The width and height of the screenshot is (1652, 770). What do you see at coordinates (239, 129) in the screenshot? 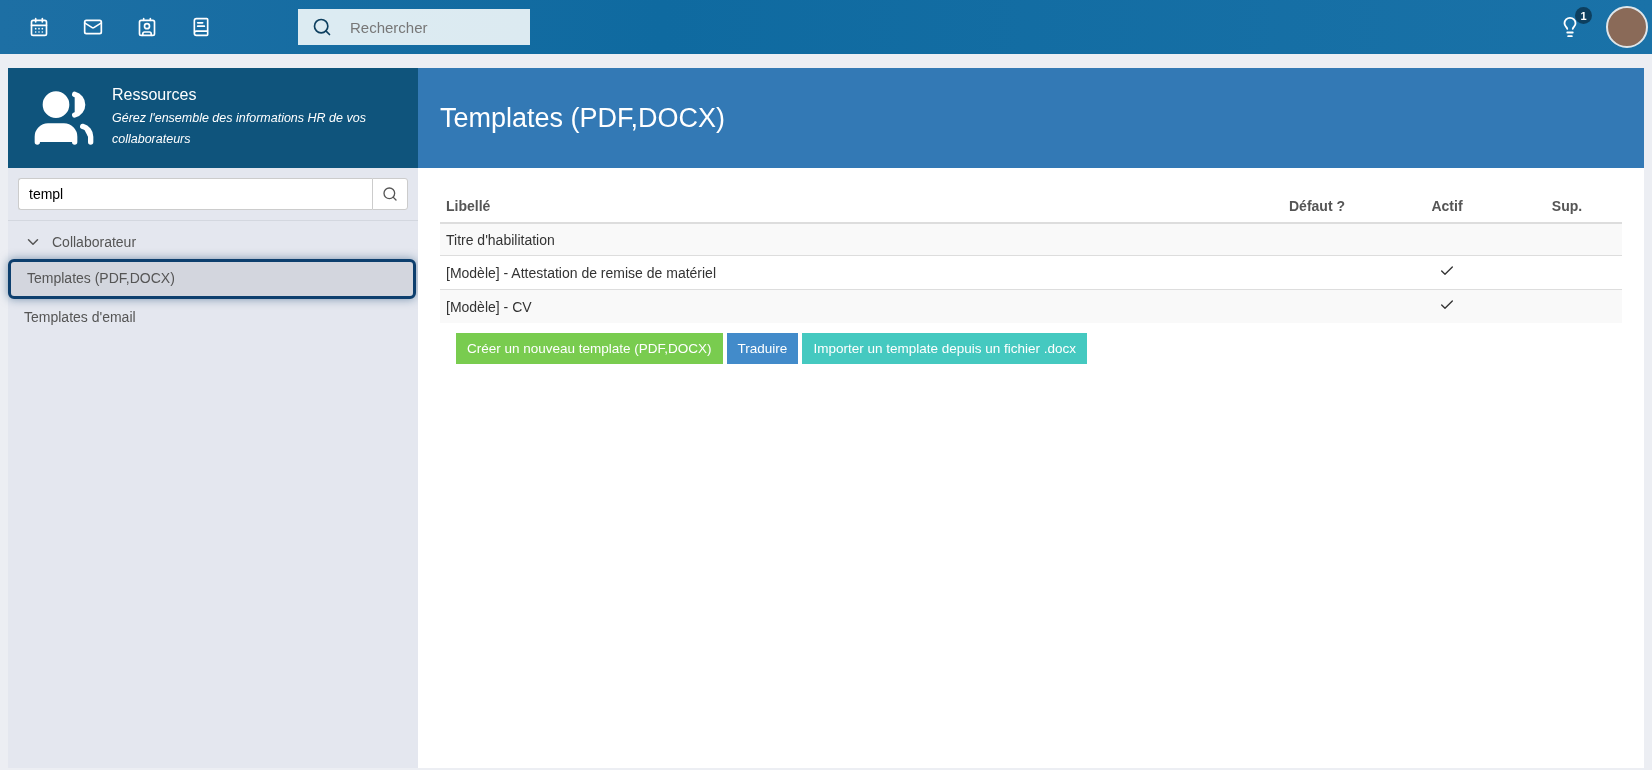
I see `module-subtitle: Gérez l'ensemble des informations HR de vos collaborateurs` at bounding box center [239, 129].